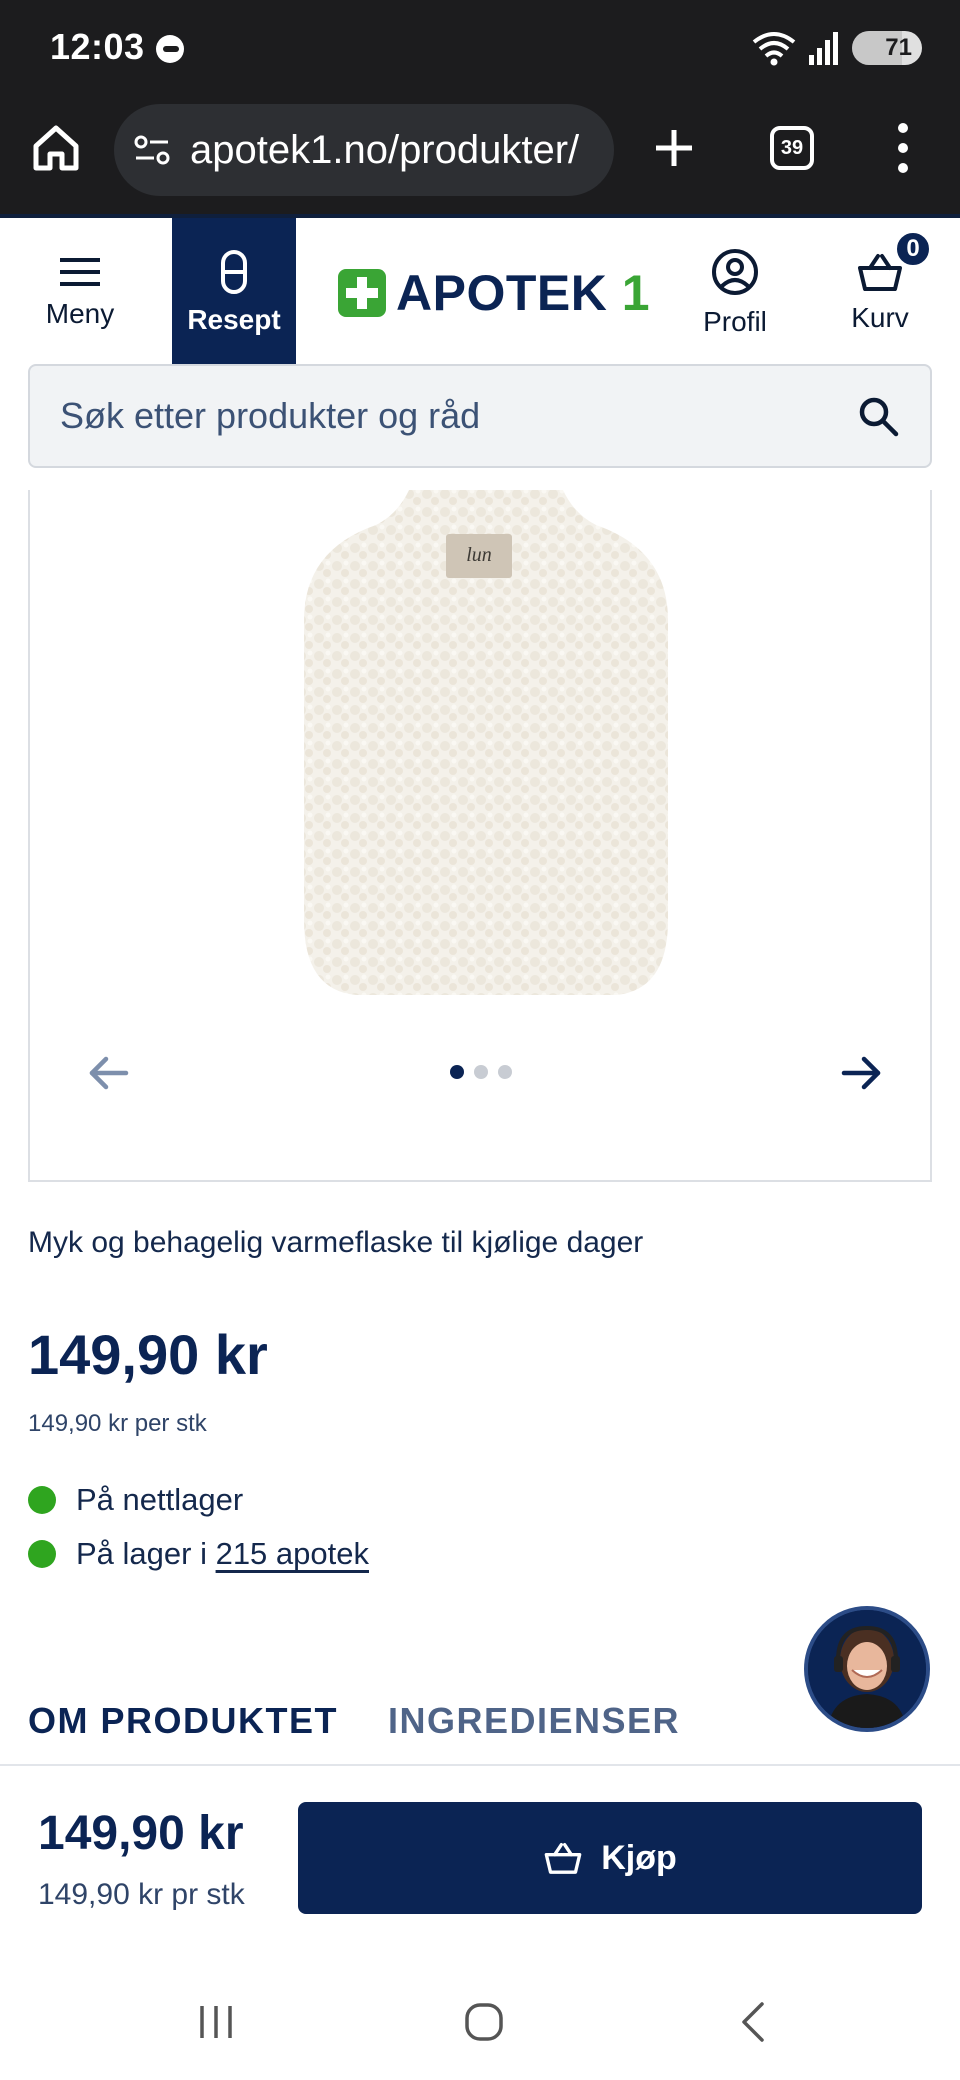  Describe the element at coordinates (141, 1894) in the screenshot. I see `buy-bar-unit-price: 149,90 kr pr stk` at that location.